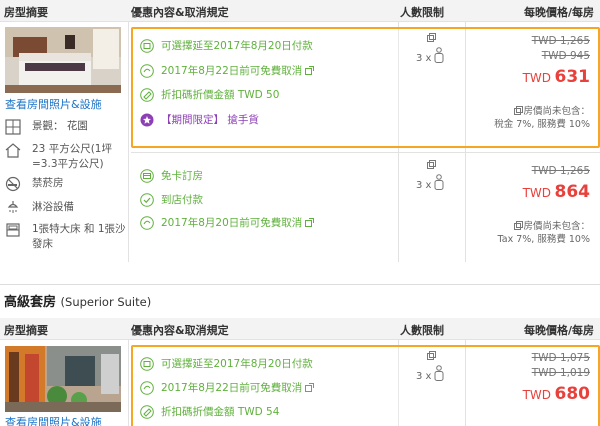 The width and height of the screenshot is (600, 426). I want to click on tax-detail: Tax 7%, 服務費 10%, so click(543, 239).